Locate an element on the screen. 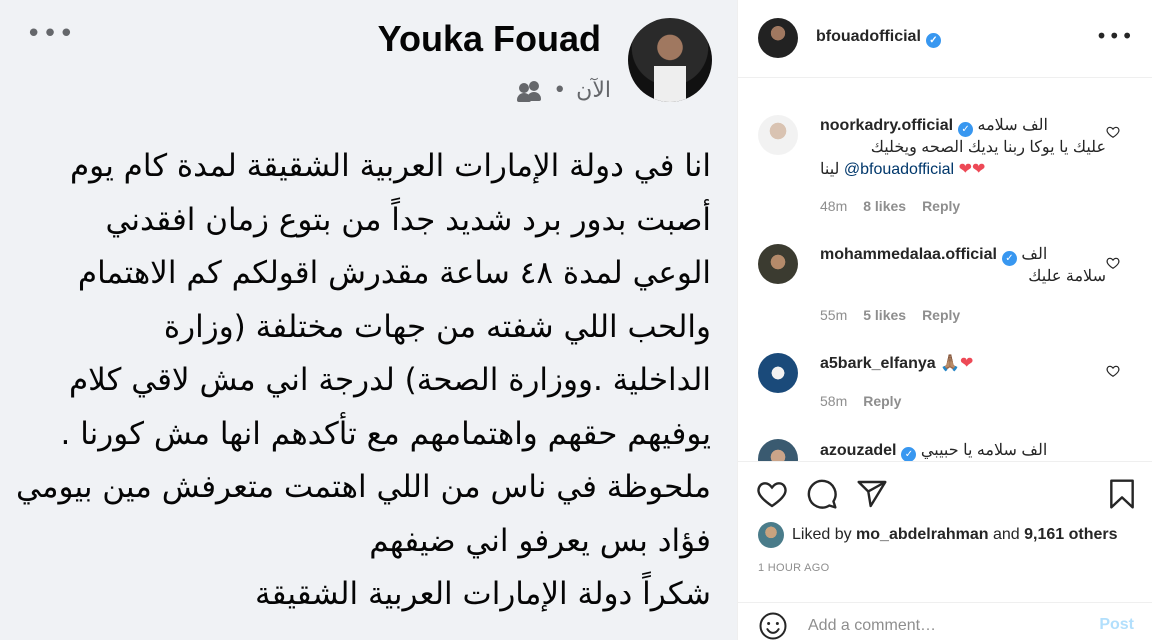  comment-text: mohammedalaa.official ✓ الف سلامة عليك is located at coordinates (963, 266).